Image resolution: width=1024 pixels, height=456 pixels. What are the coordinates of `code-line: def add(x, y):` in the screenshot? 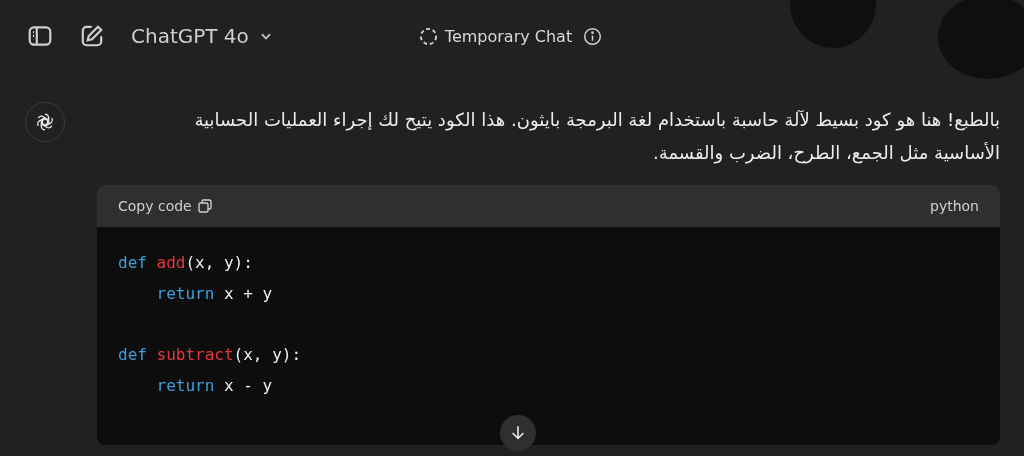 It's located at (186, 263).